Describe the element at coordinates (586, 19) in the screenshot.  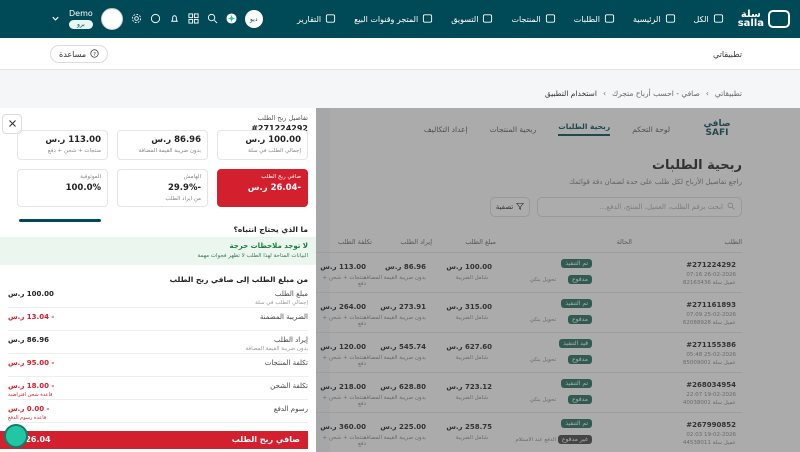
I see `nav-item-label: الطلبات` at that location.